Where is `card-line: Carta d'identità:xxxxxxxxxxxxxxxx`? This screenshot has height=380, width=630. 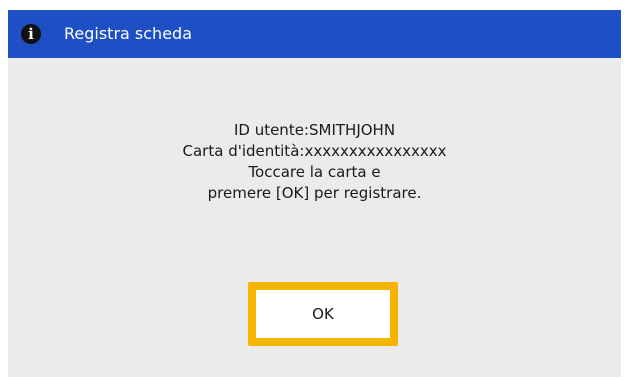 card-line: Carta d'identità:xxxxxxxxxxxxxxxx is located at coordinates (314, 151).